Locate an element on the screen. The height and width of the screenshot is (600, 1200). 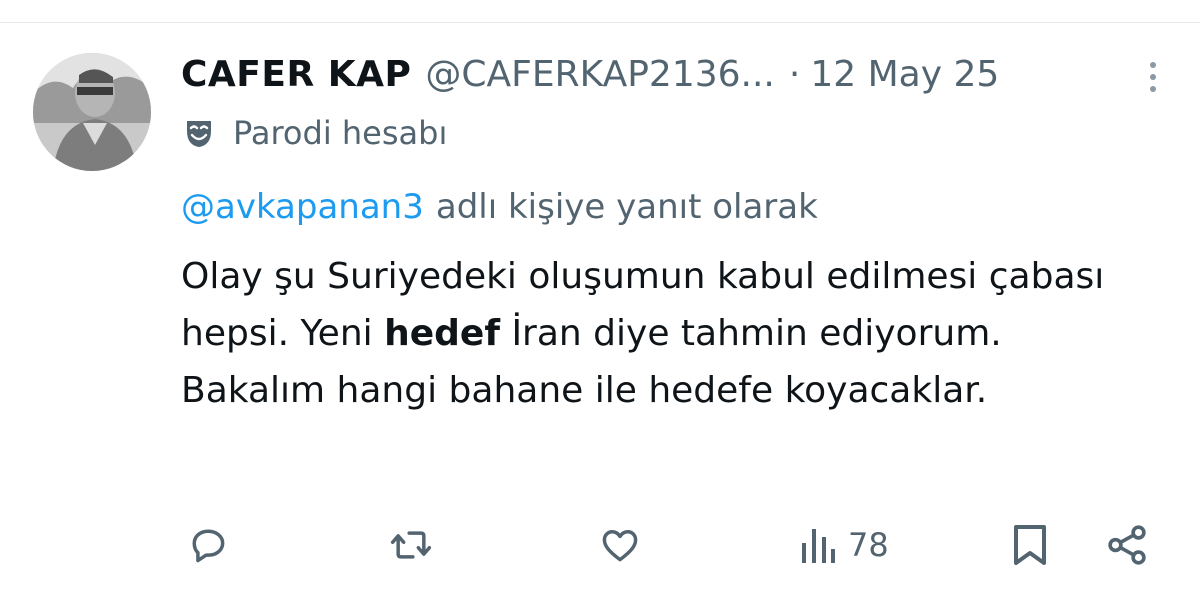
like-button is located at coordinates (620, 545).